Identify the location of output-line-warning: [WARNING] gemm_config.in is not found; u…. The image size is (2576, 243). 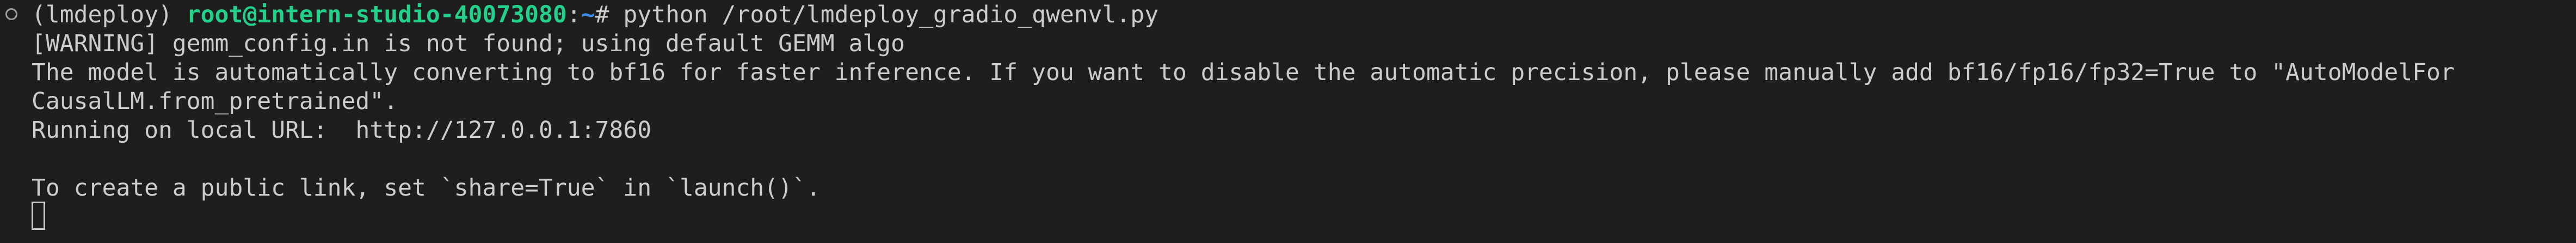
(468, 43).